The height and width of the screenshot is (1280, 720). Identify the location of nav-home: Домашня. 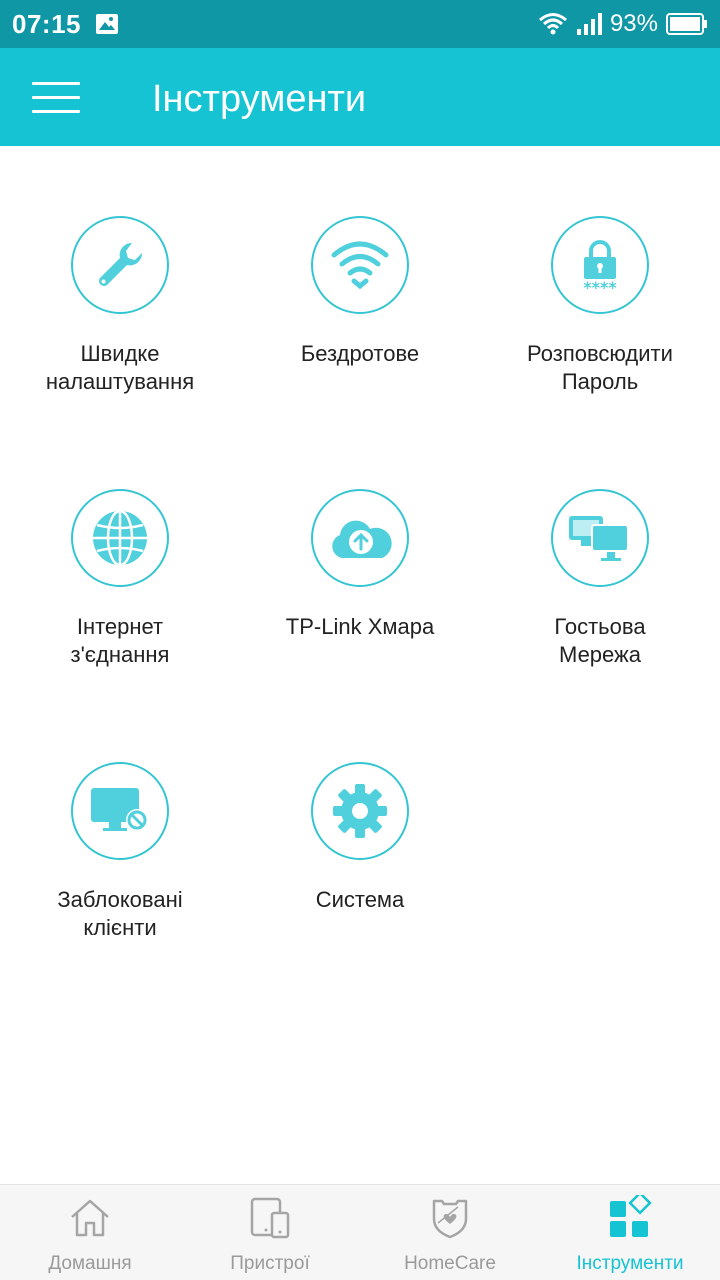
(90, 1232).